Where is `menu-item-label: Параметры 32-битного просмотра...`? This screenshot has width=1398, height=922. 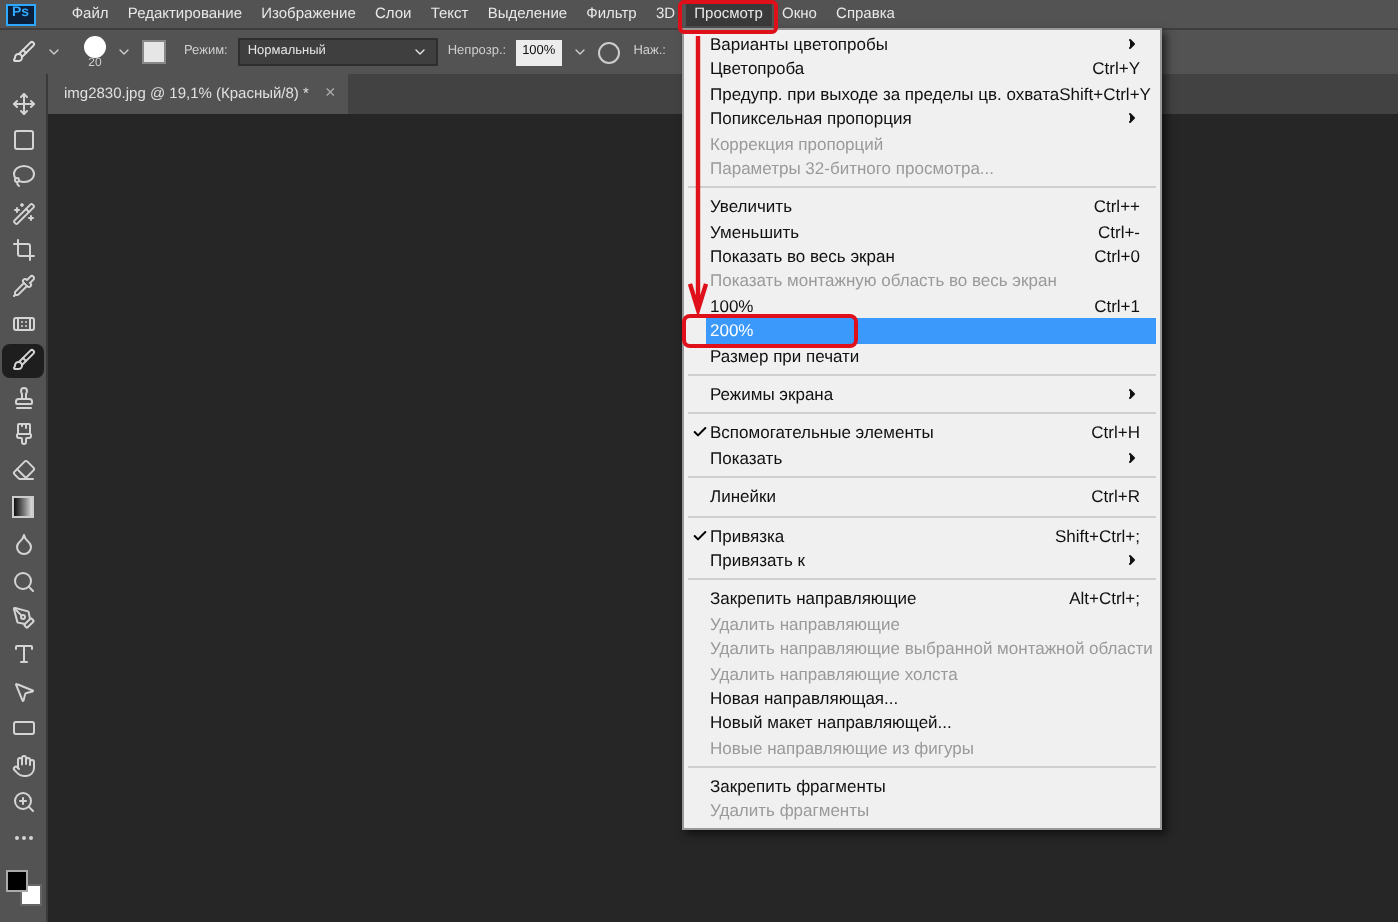
menu-item-label: Параметры 32-битного просмотра... is located at coordinates (853, 168).